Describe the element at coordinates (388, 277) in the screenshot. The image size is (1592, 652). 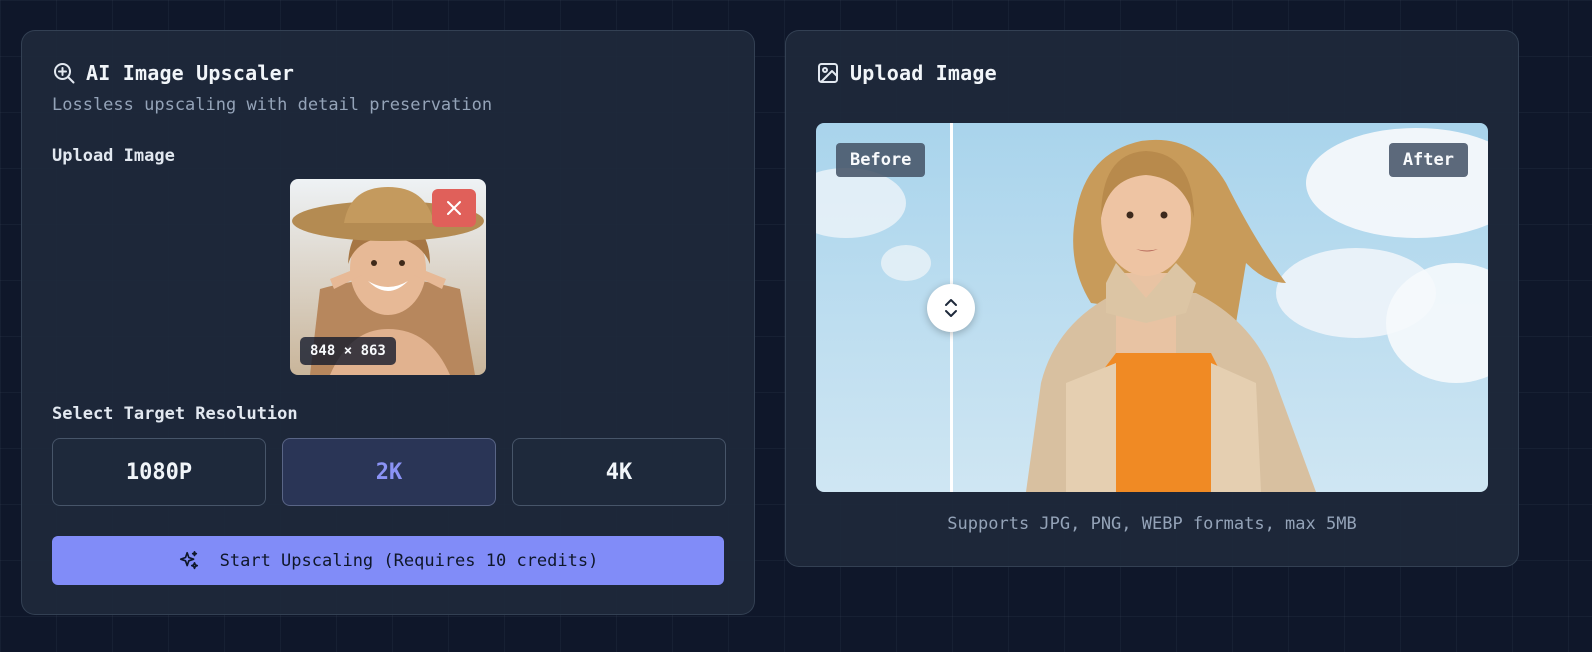
I see `uploaded-image-thumbnail: 848 × 863` at that location.